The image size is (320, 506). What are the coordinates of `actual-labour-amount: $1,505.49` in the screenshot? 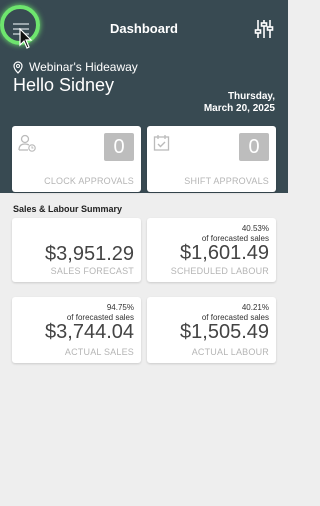 It's located at (224, 332).